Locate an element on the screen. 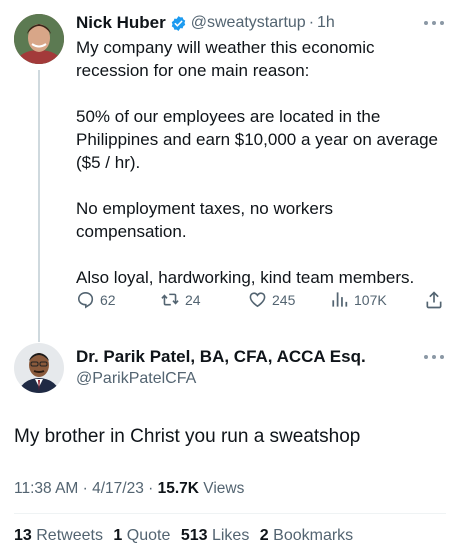 The image size is (460, 553). quotes-stat: 1 Quote is located at coordinates (141, 535).